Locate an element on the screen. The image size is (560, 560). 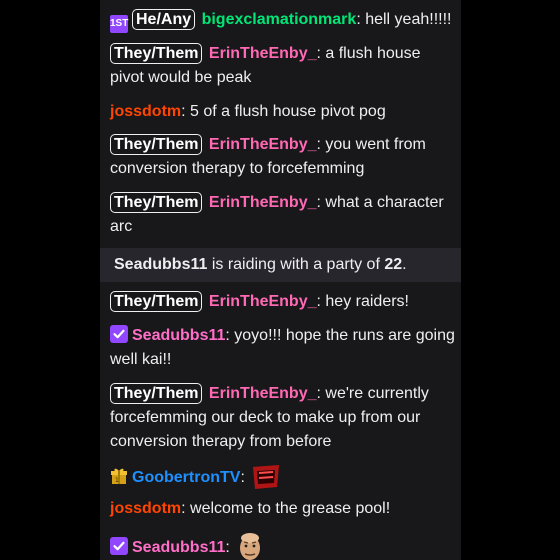
raid-text-end: . is located at coordinates (404, 264).